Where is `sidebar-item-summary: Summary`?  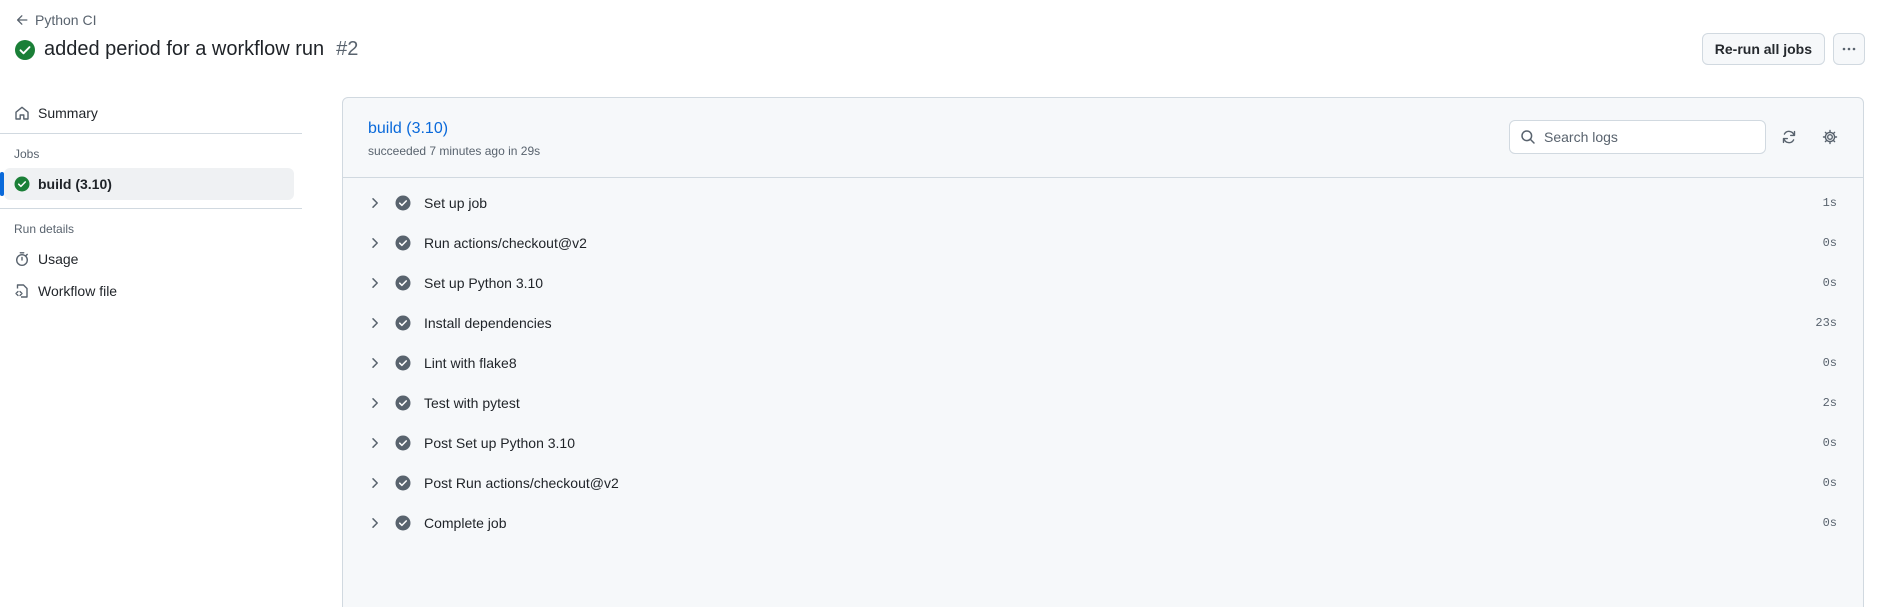
sidebar-item-summary: Summary is located at coordinates (151, 113).